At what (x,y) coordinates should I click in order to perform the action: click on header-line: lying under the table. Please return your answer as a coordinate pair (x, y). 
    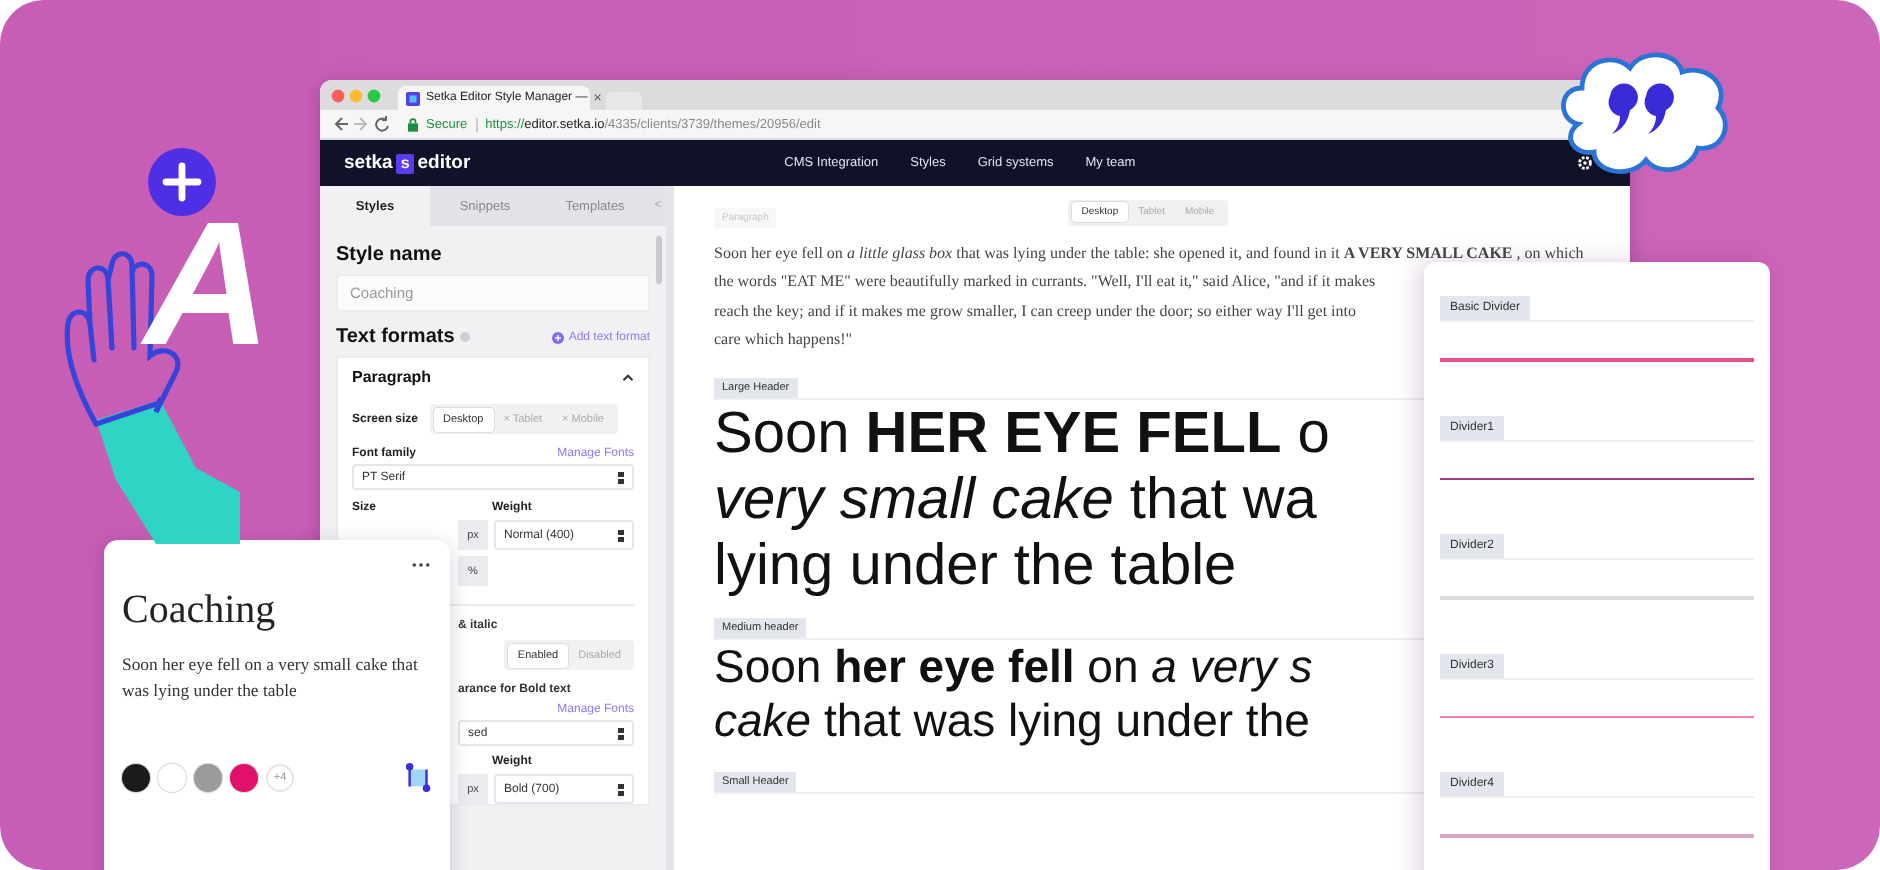
    Looking at the image, I should click on (975, 566).